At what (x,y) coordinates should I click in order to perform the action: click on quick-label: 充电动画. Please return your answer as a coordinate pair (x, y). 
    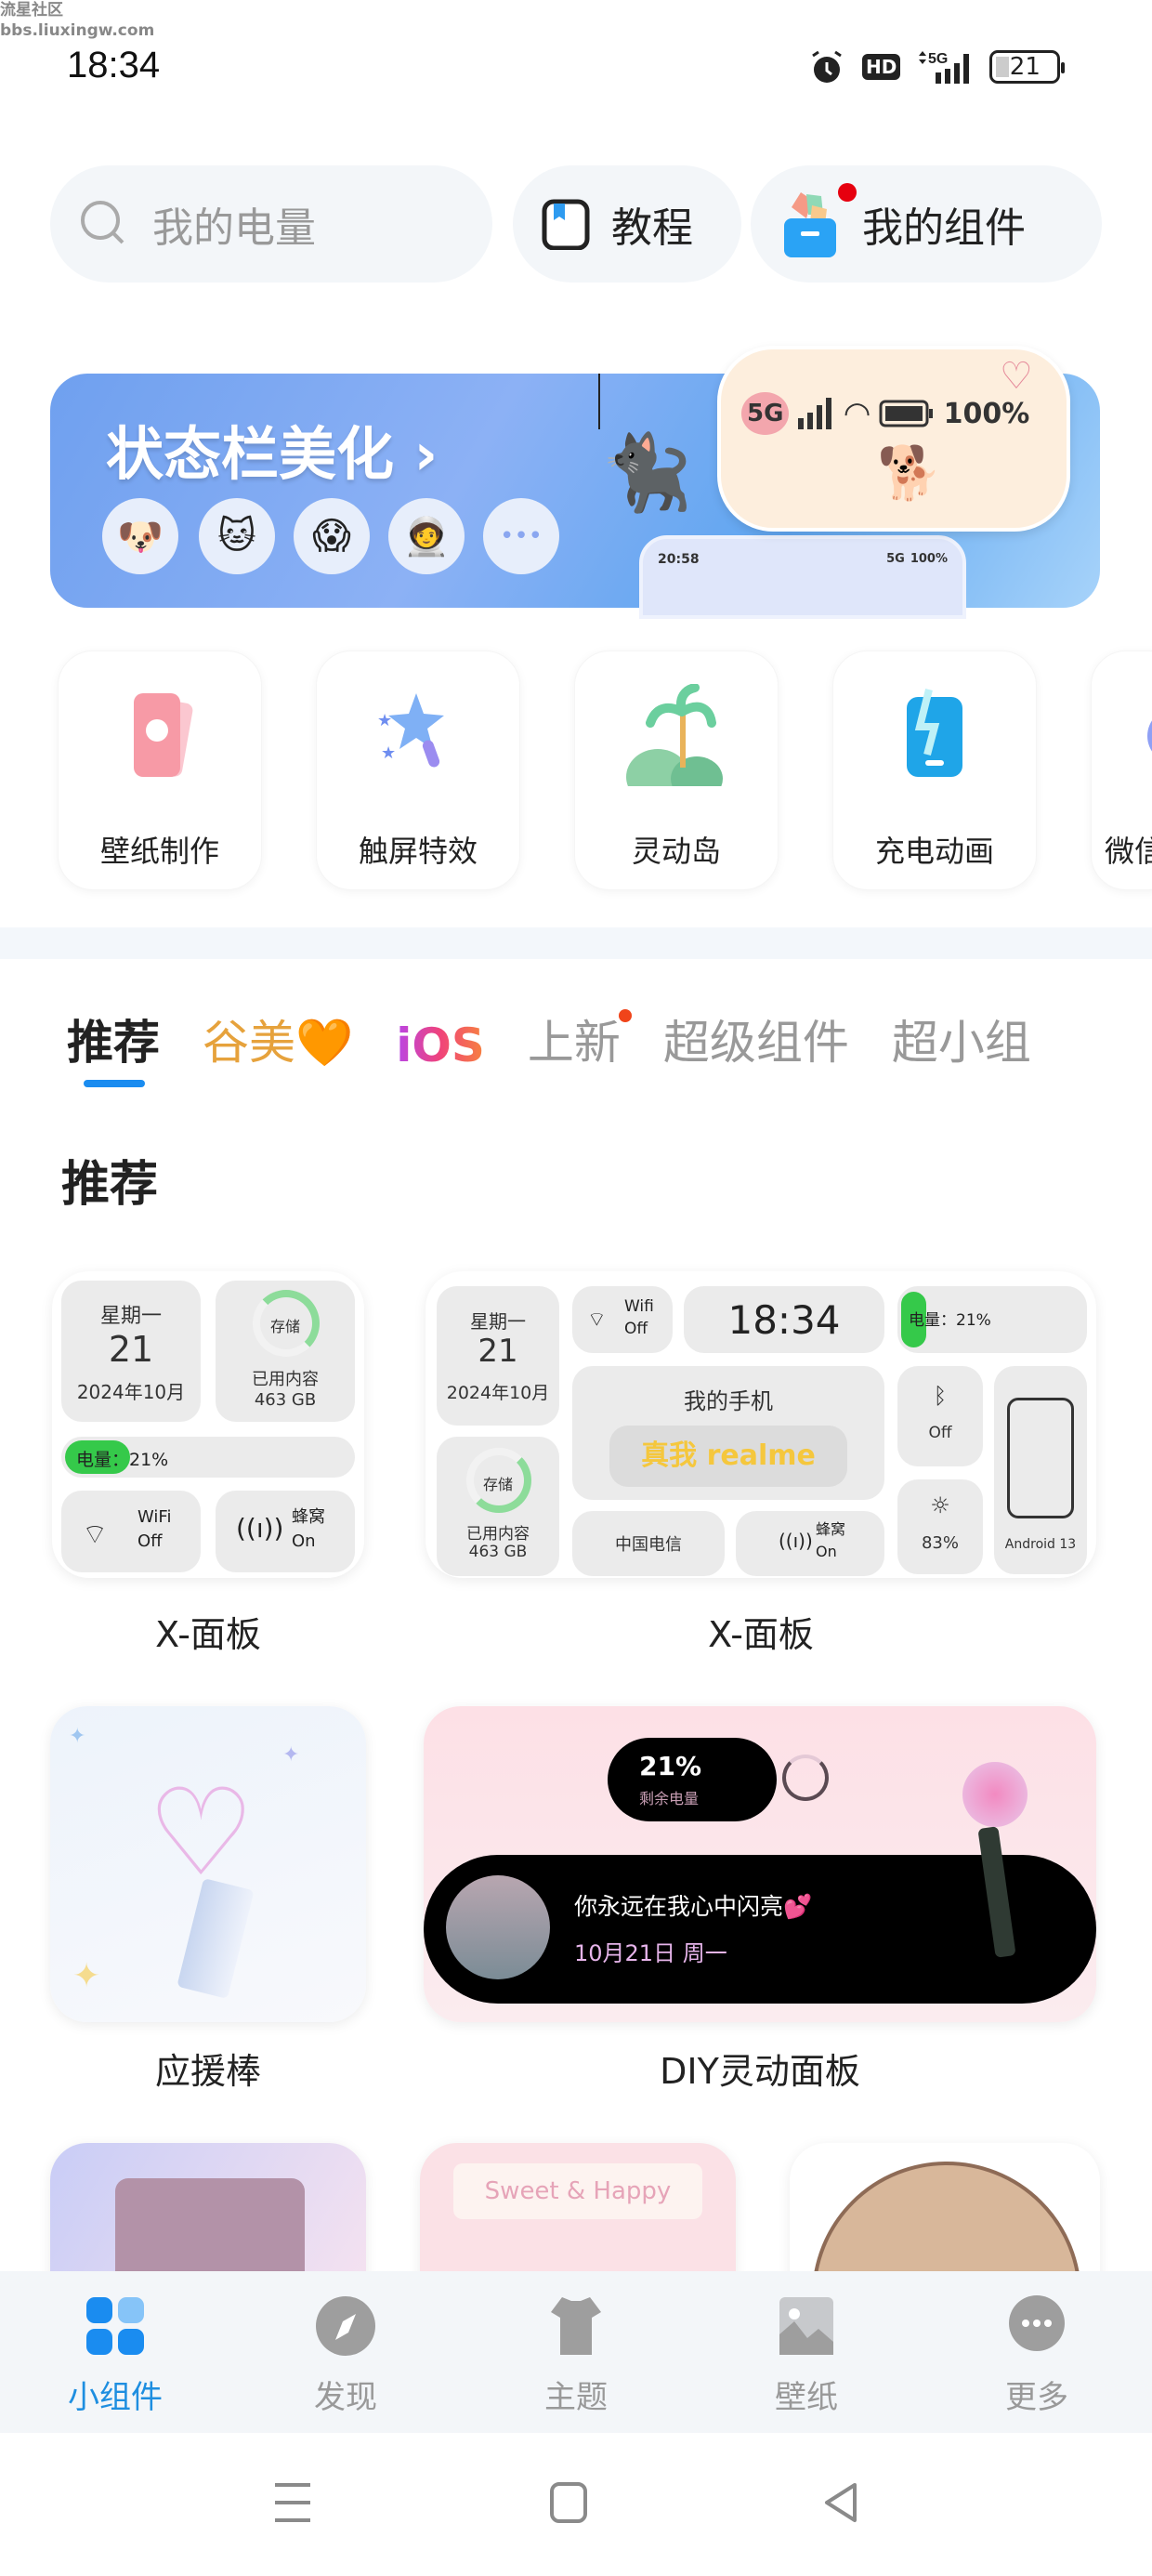
    Looking at the image, I should click on (934, 851).